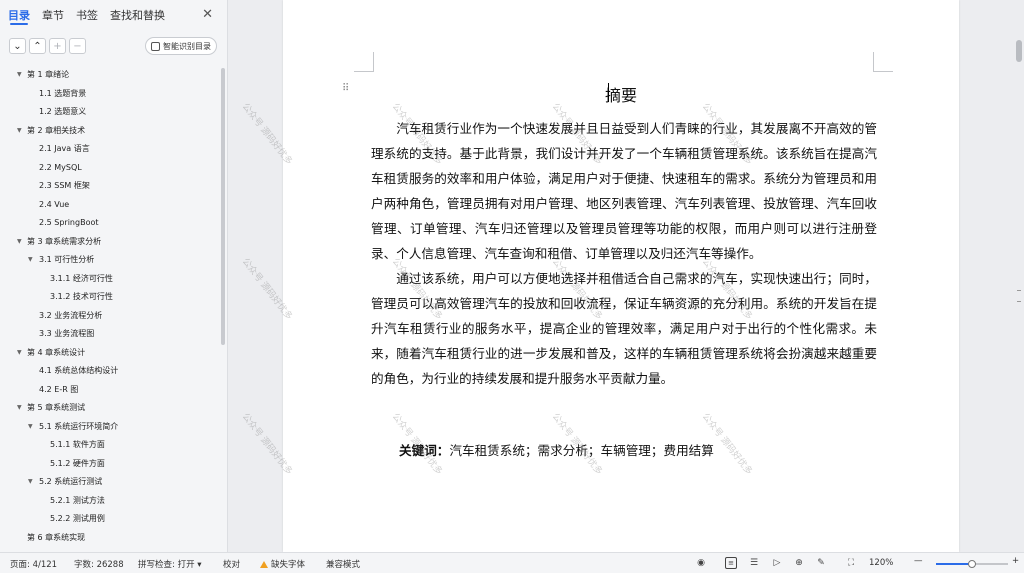 This screenshot has height=573, width=1024. Describe the element at coordinates (48, 74) in the screenshot. I see `toc-item-label: 第 1 章绪论` at that location.